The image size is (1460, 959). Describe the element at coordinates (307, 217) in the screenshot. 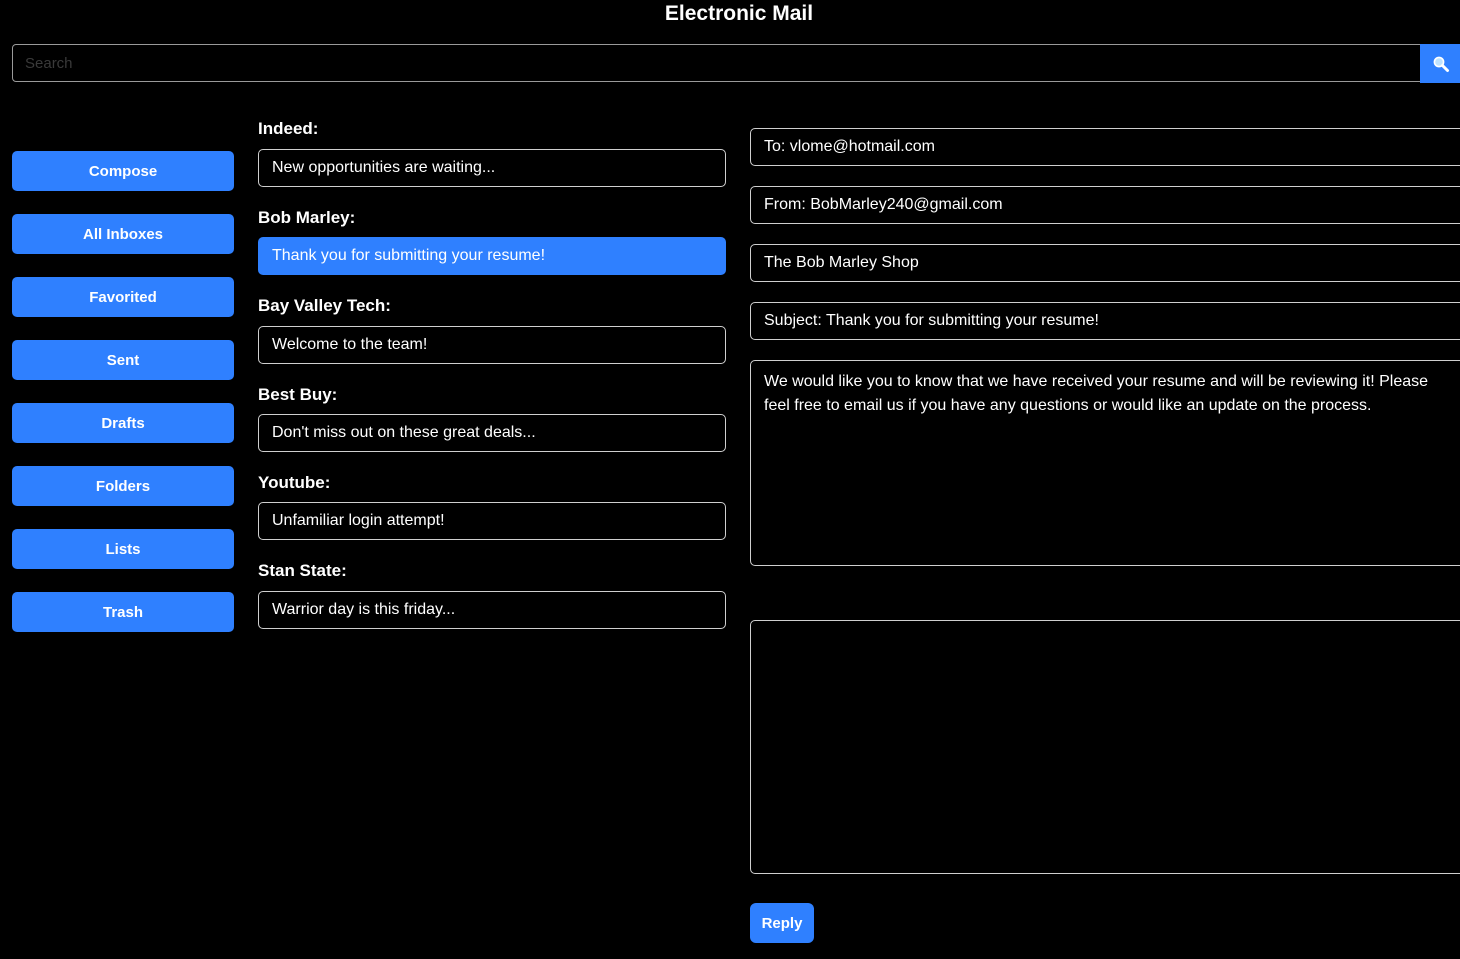

I see `message-sender: Bob Marley:` at that location.